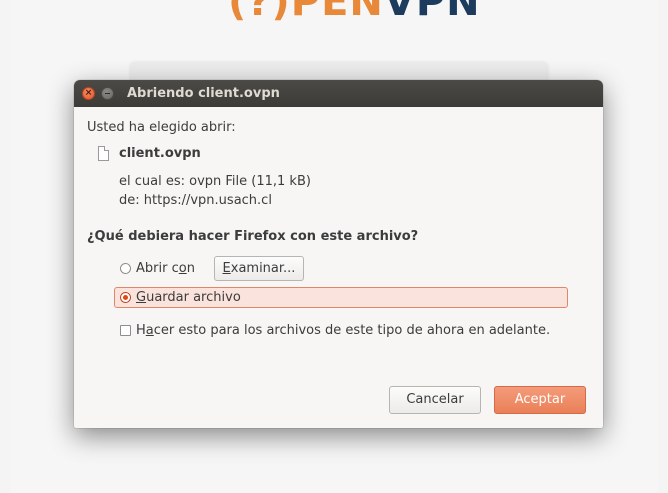 Image resolution: width=668 pixels, height=493 pixels. I want to click on remember-checkbox, so click(125, 330).